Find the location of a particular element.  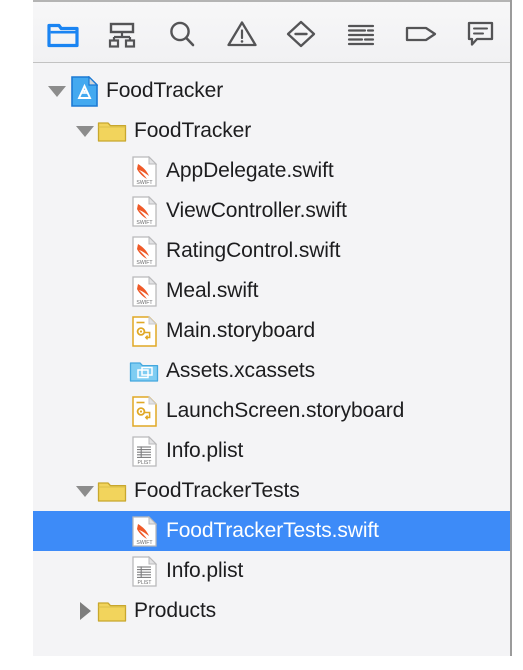

breakpoint-tag-icon is located at coordinates (420, 34).